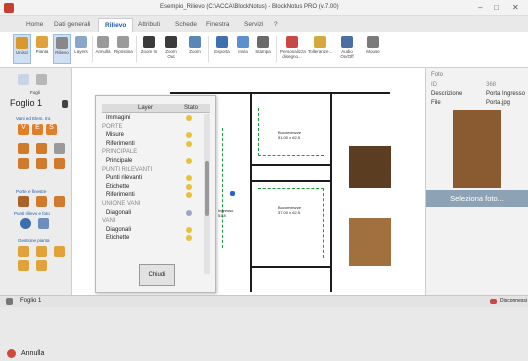 The height and width of the screenshot is (361, 528). I want to click on layer-row: Punti rilevanti, so click(153, 178).